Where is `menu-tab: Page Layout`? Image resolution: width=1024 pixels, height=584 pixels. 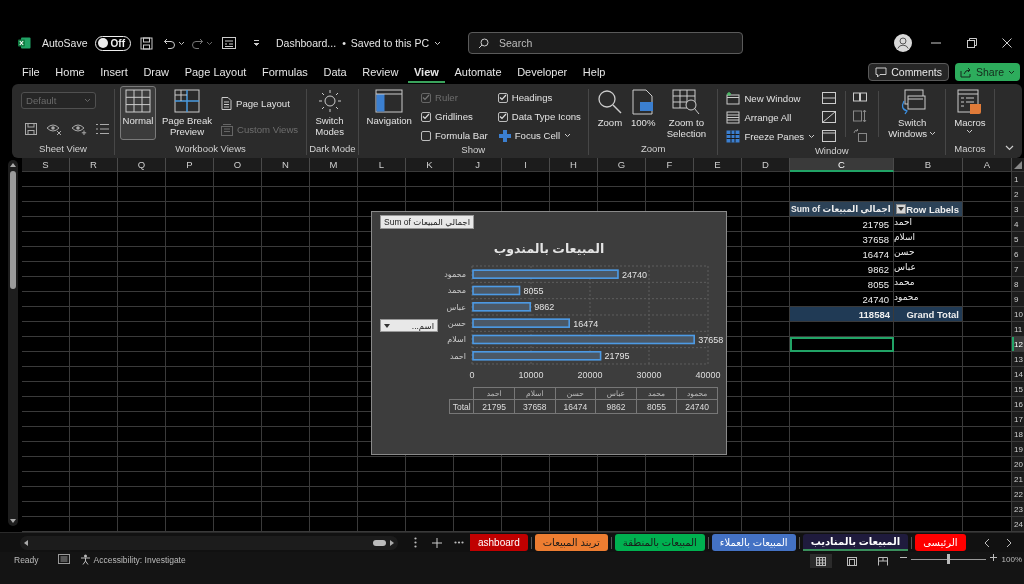
menu-tab: Page Layout is located at coordinates (215, 72).